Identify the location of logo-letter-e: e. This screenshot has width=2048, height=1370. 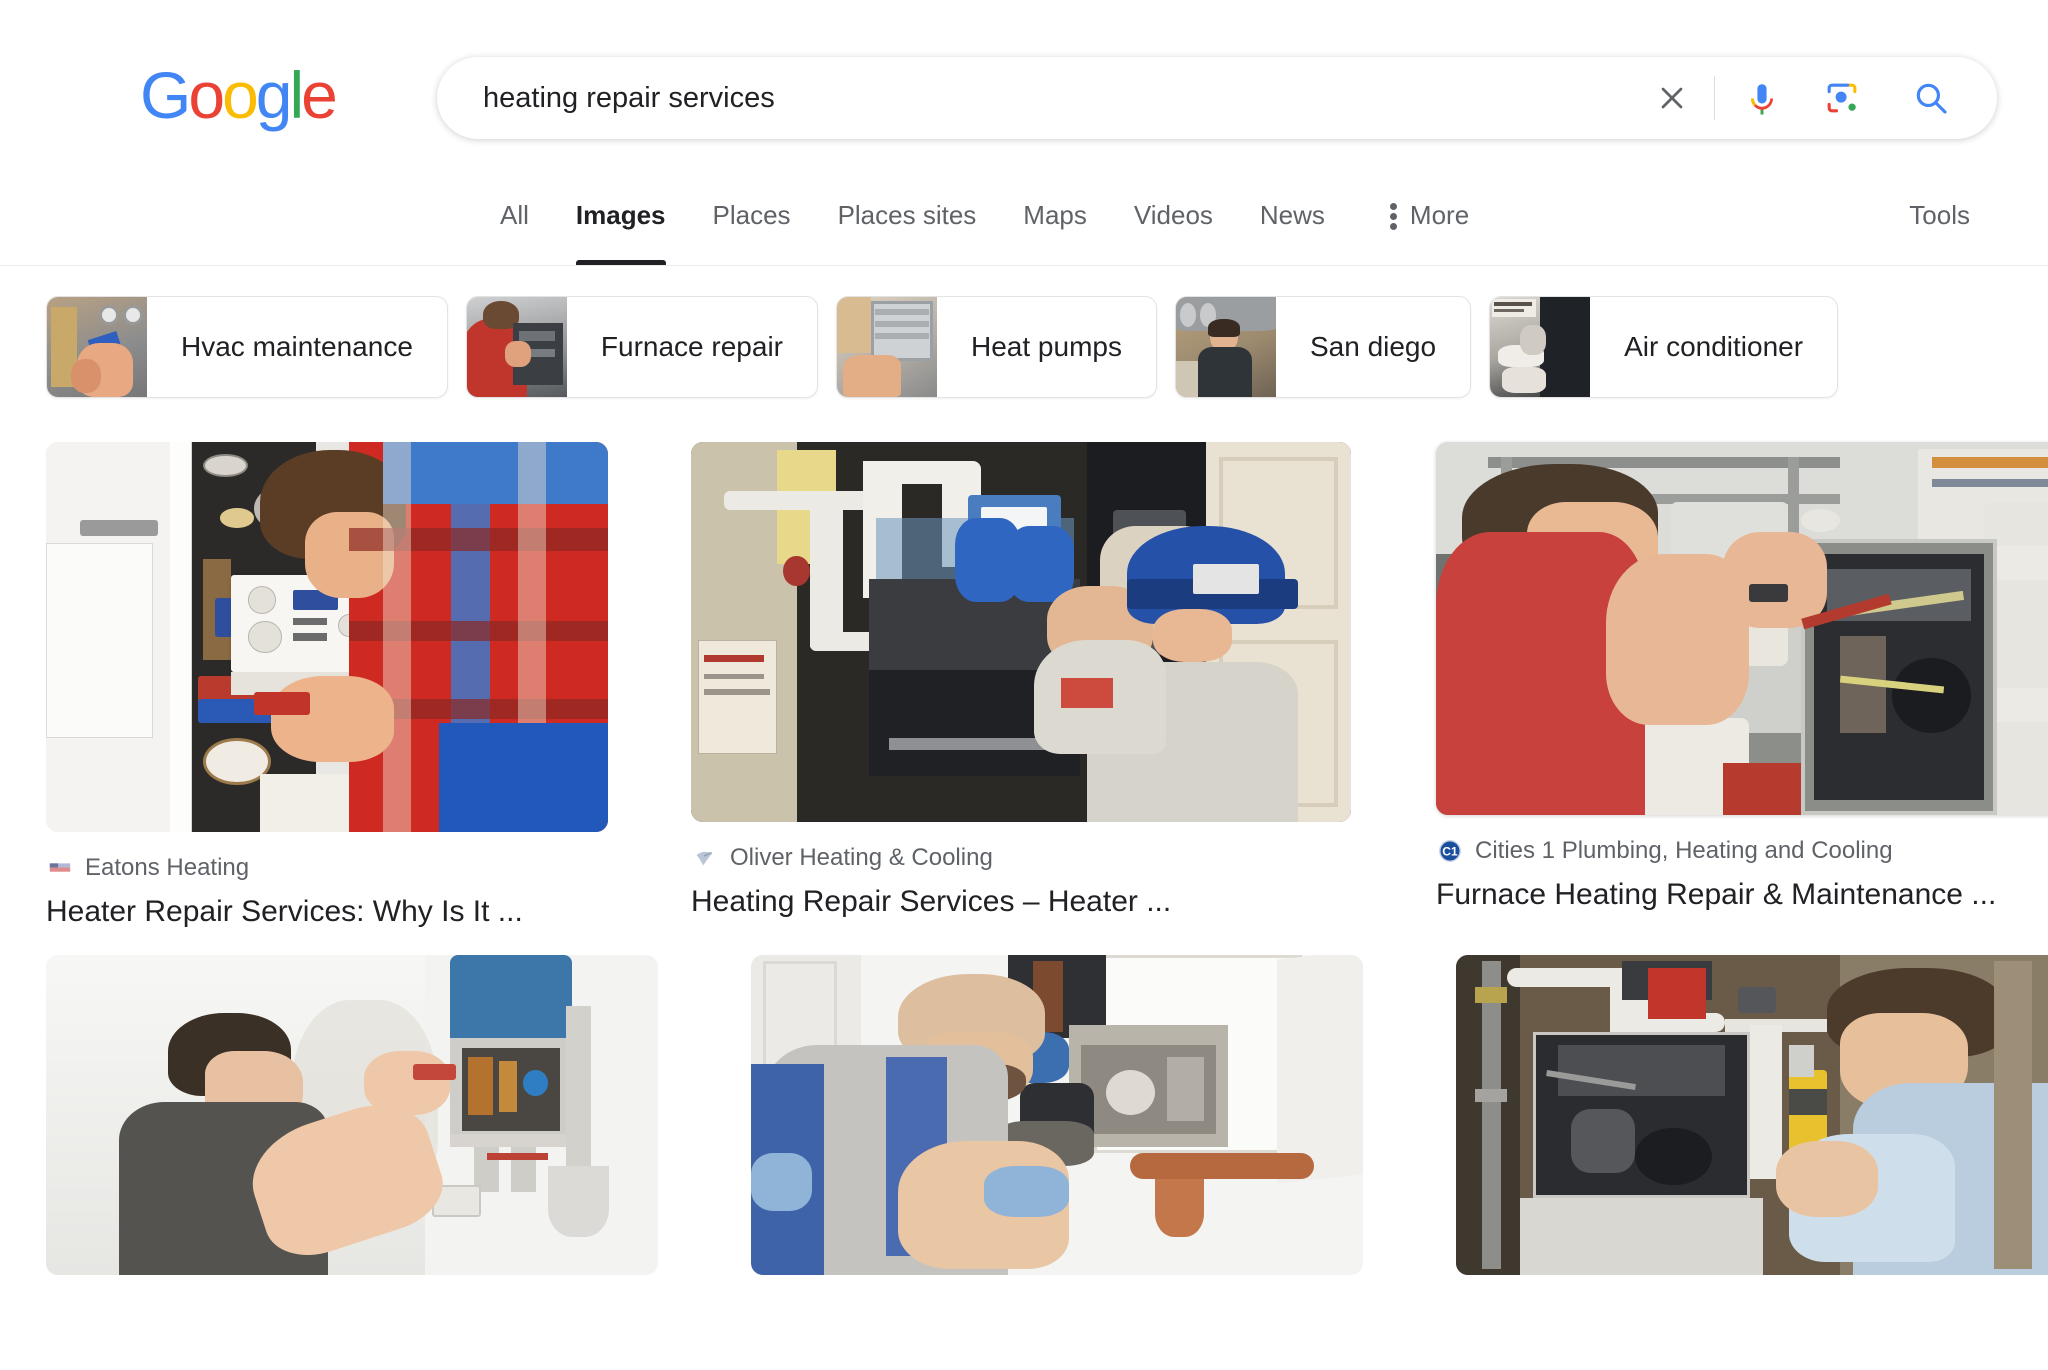
(319, 95).